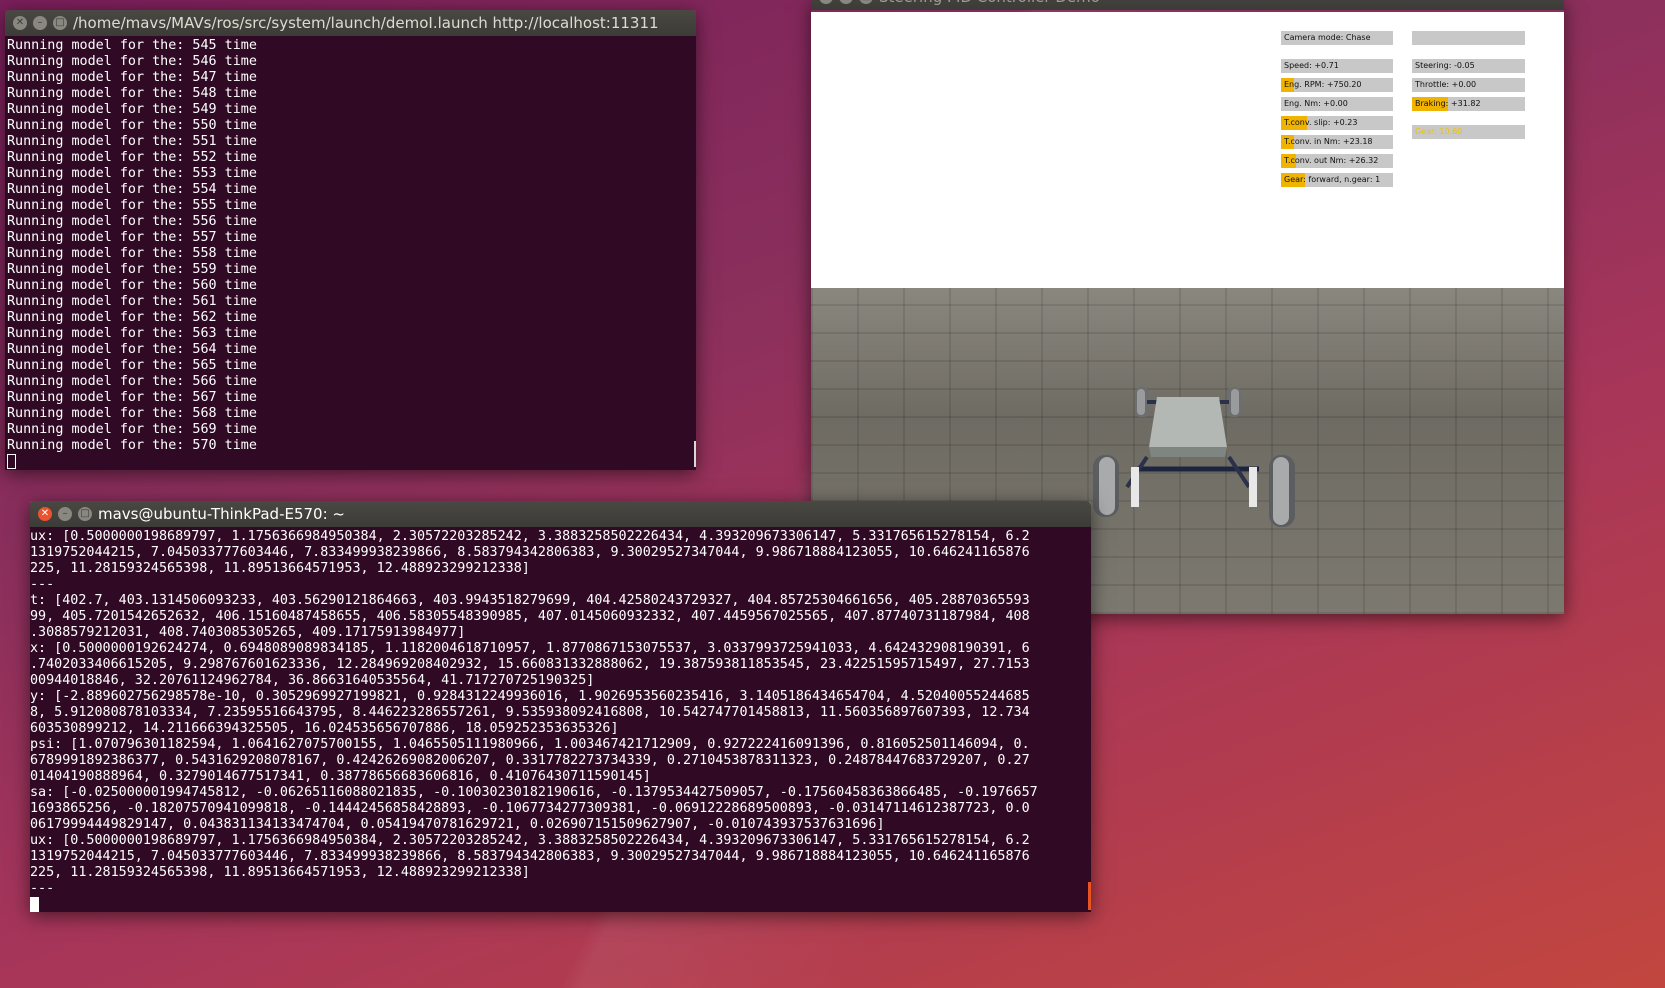  What do you see at coordinates (42, 584) in the screenshot?
I see `terminal-line: ---` at bounding box center [42, 584].